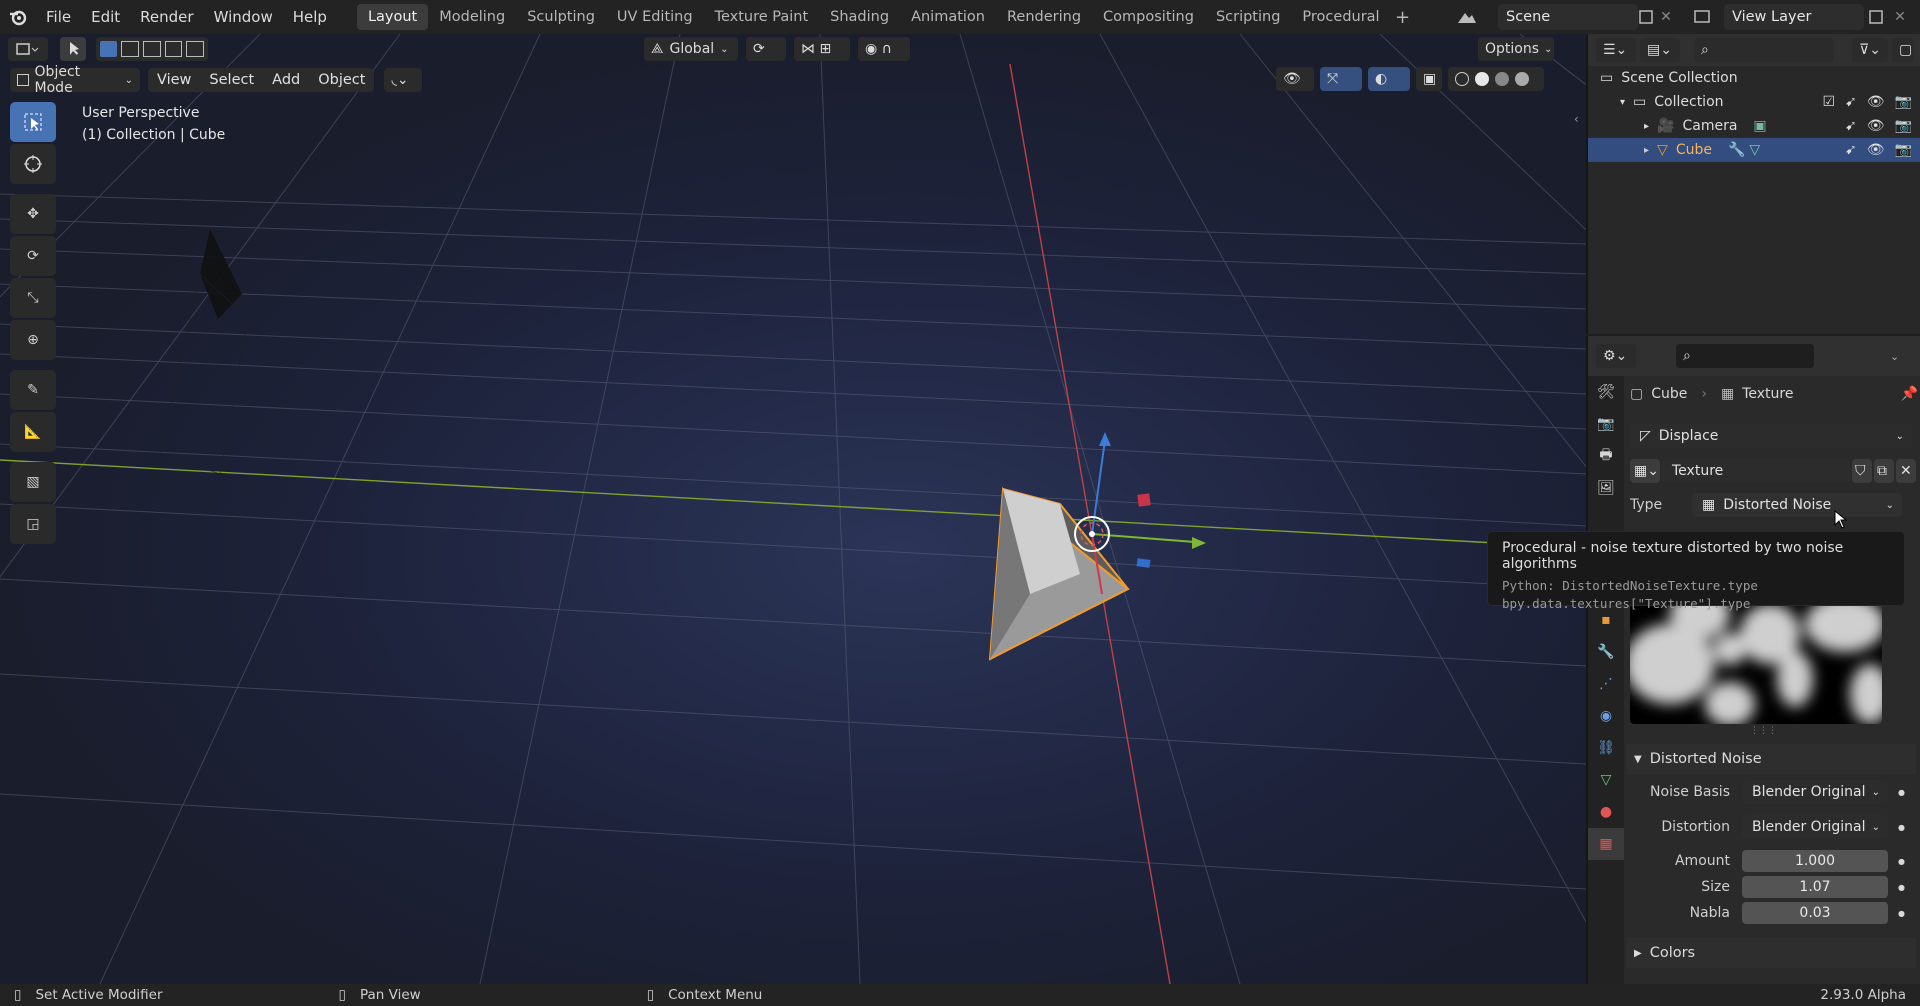 The width and height of the screenshot is (1920, 1006). I want to click on transform-tool: ⊕, so click(33, 340).